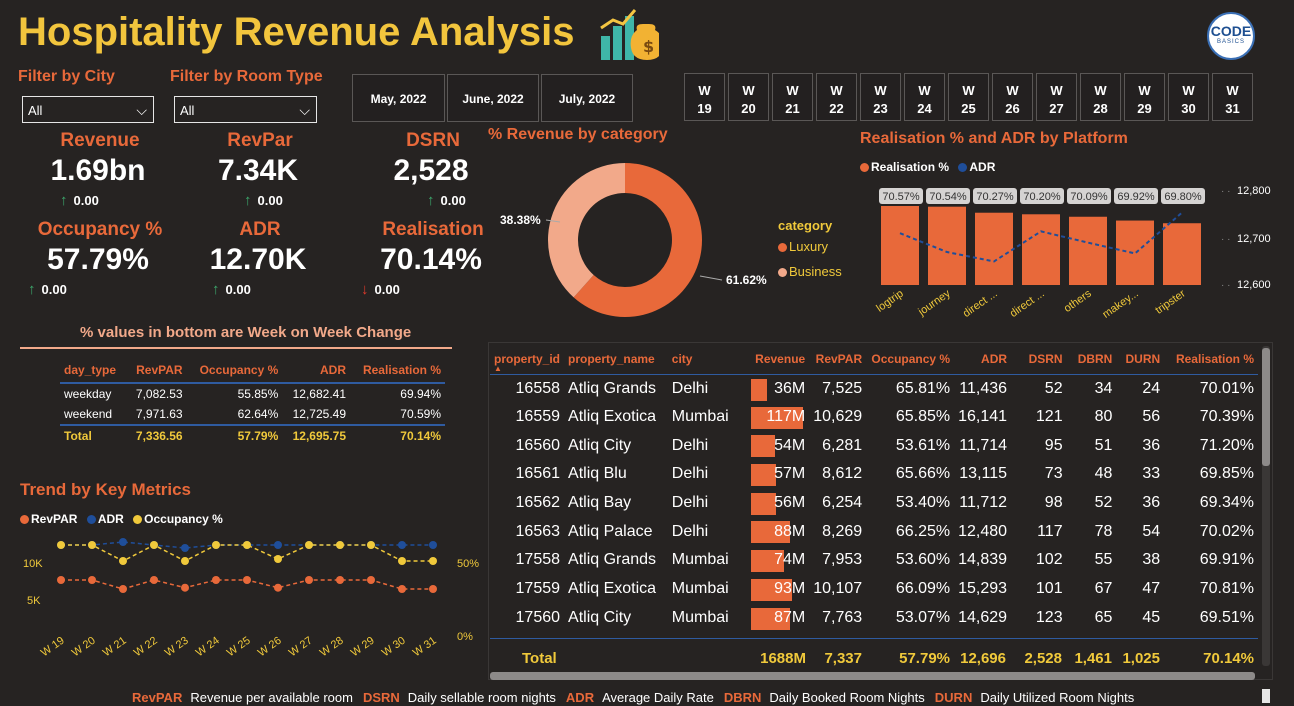  Describe the element at coordinates (836, 97) in the screenshot. I see `week-button-22: W 22` at that location.